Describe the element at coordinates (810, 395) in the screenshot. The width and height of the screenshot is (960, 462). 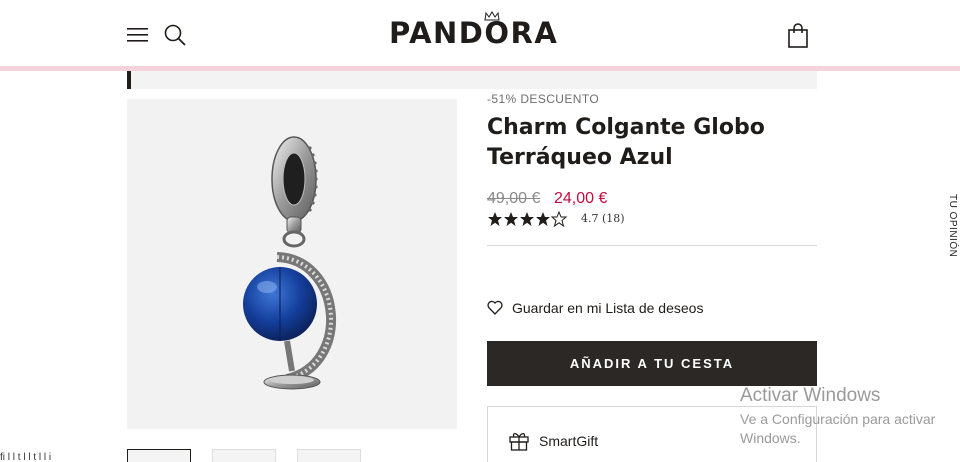
I see `windows-activation-title: Activar Windows` at that location.